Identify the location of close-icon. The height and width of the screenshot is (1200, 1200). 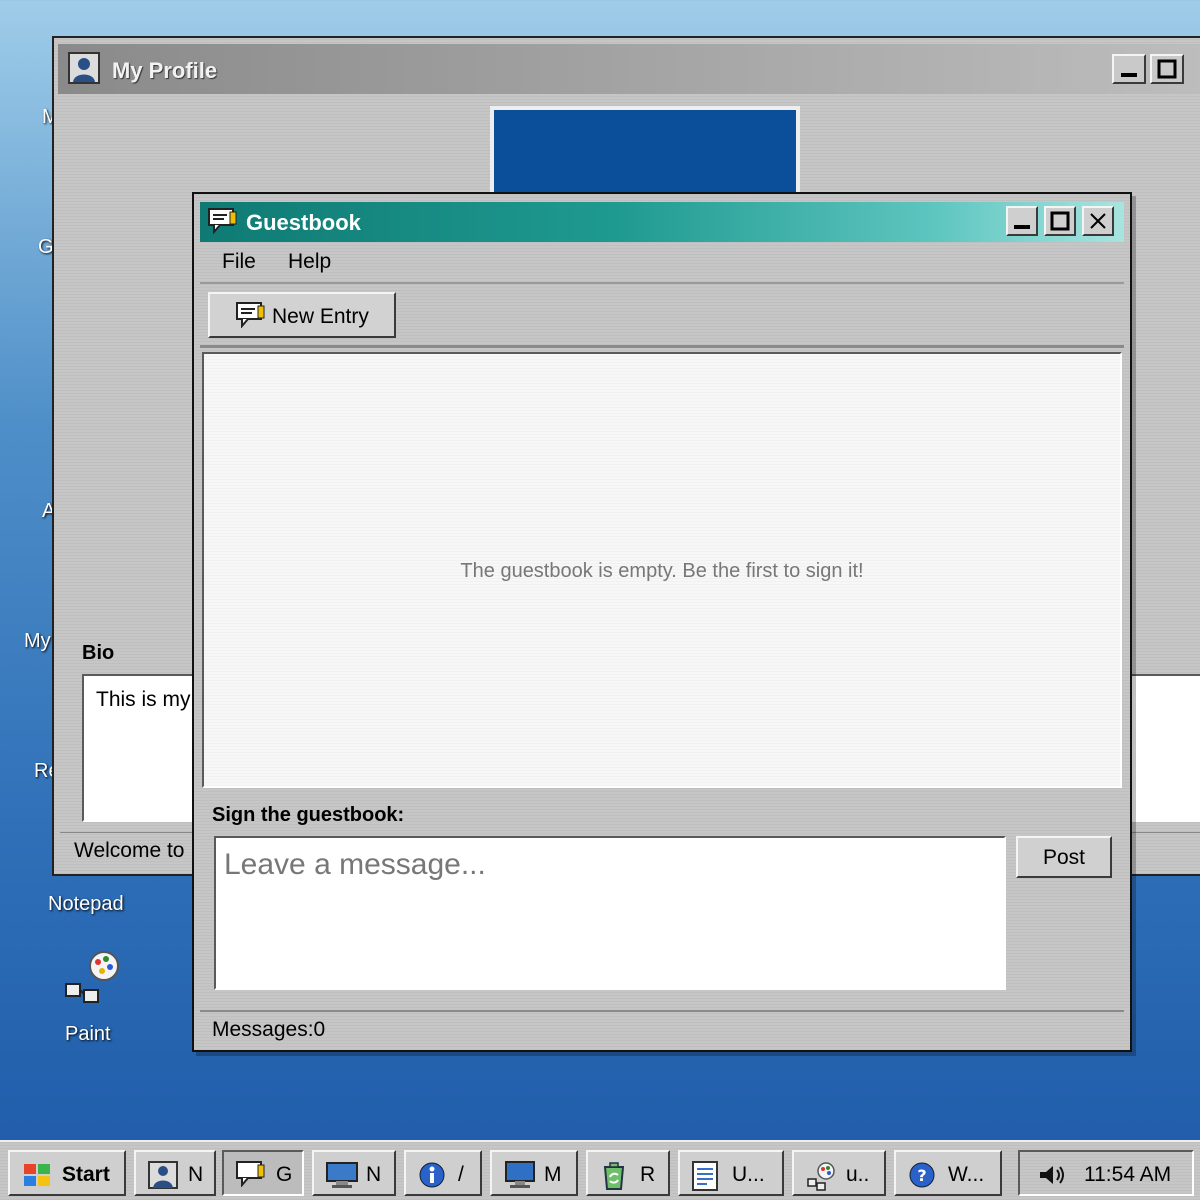
(1098, 221).